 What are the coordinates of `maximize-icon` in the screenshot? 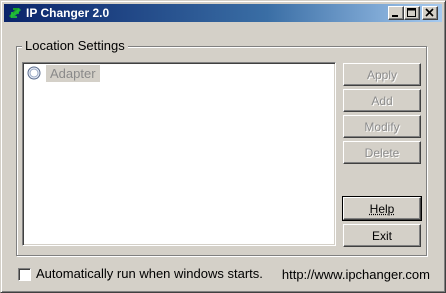 It's located at (411, 12).